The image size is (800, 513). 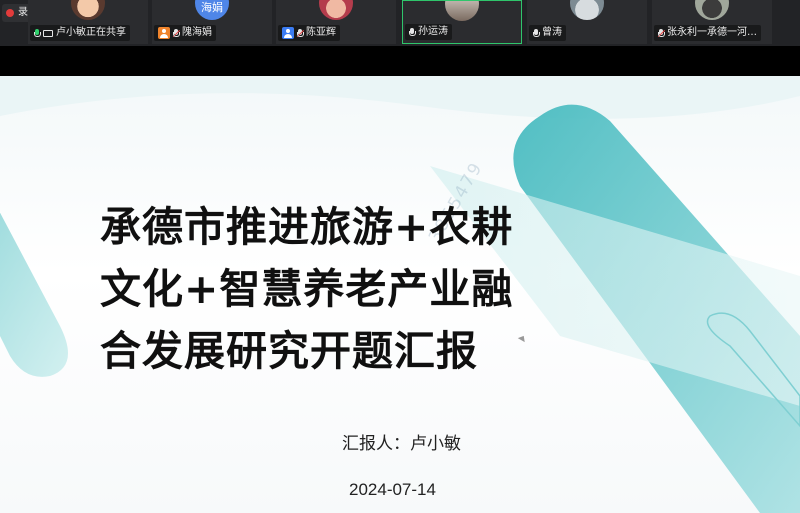 What do you see at coordinates (392, 489) in the screenshot?
I see `slide-date: 2024-07-14` at bounding box center [392, 489].